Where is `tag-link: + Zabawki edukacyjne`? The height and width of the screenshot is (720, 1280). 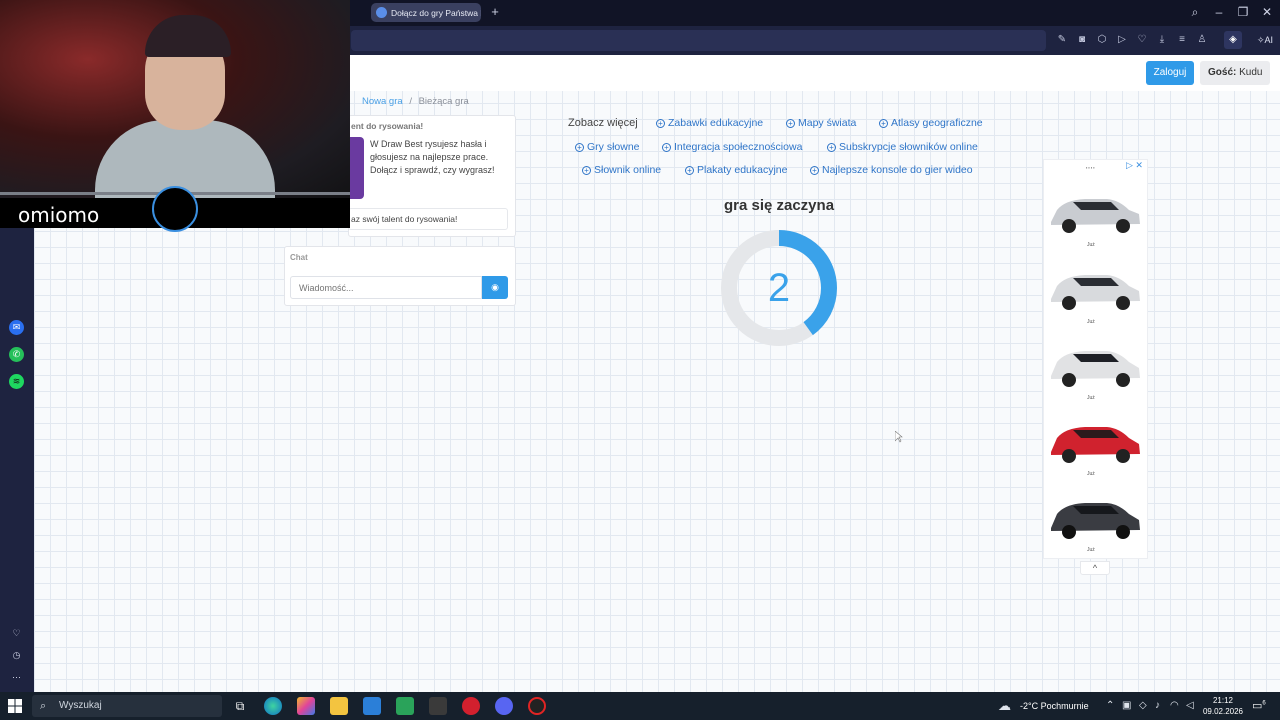 tag-link: + Zabawki edukacyjne is located at coordinates (709, 123).